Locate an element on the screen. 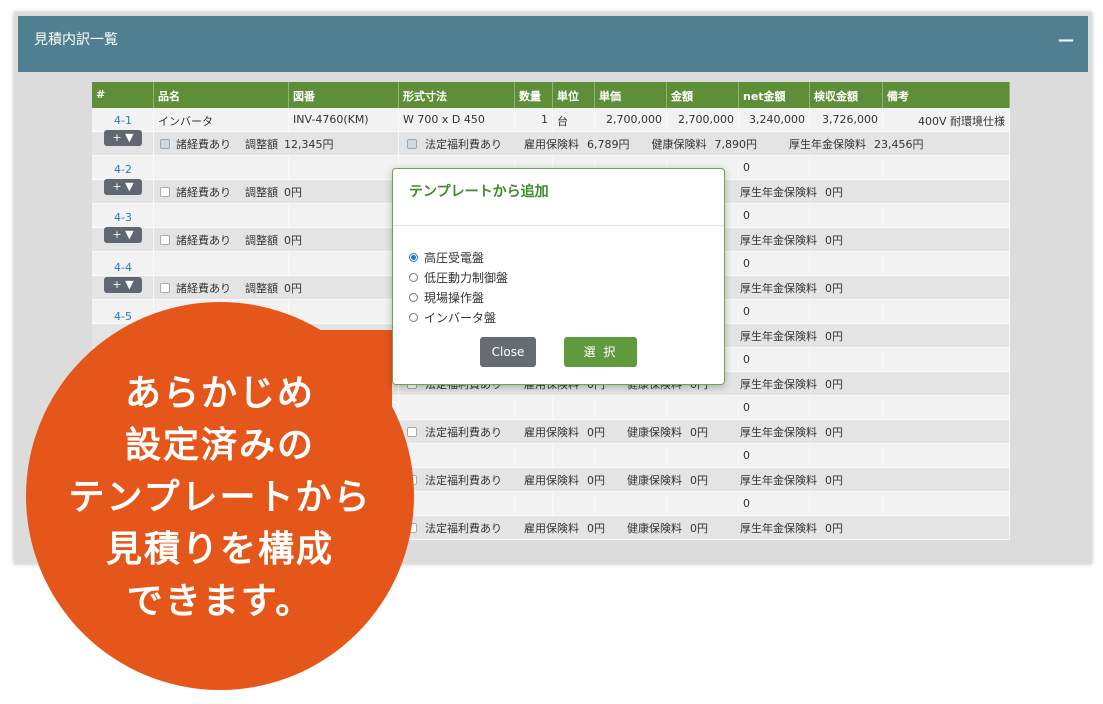 This screenshot has width=1103, height=704. callout-line: 見積りを構成 is located at coordinates (219, 549).